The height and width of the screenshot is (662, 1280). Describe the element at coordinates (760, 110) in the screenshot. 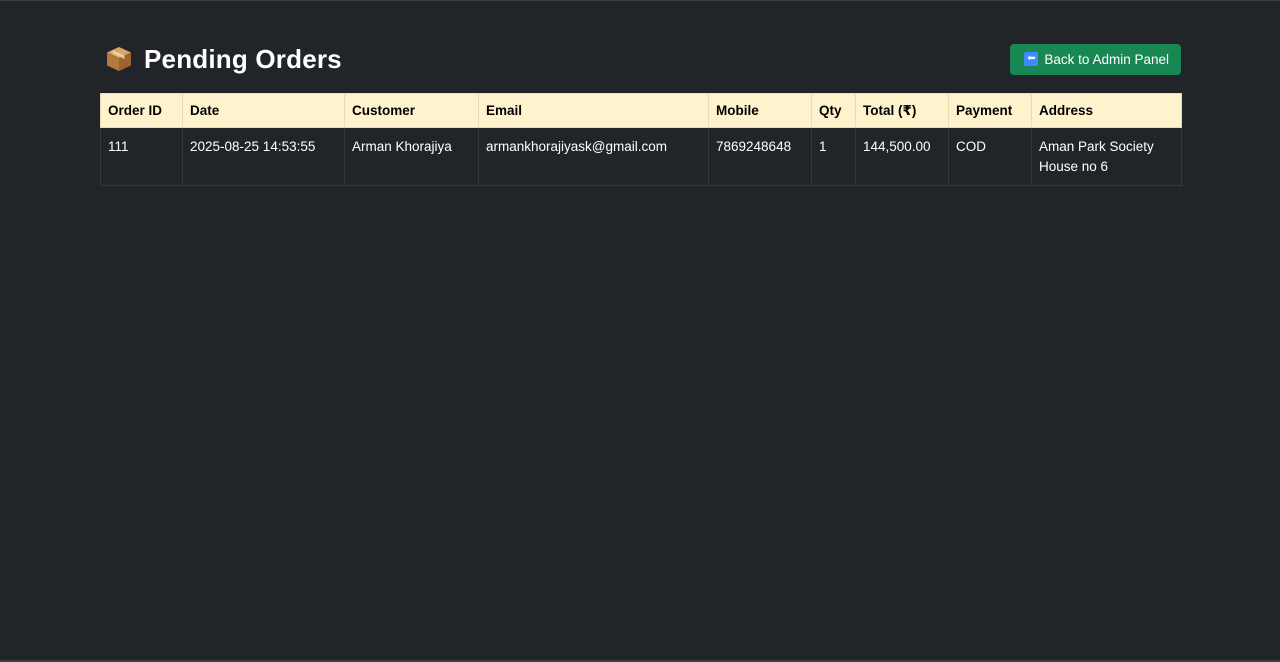

I see `column-header: Mobile` at that location.